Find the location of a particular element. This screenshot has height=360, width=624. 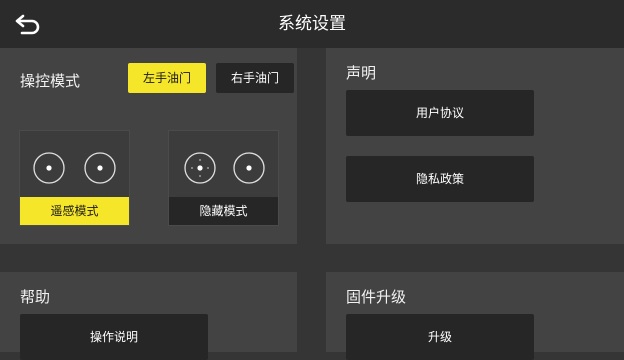

user-agreement-button: 用户协议 is located at coordinates (440, 113).